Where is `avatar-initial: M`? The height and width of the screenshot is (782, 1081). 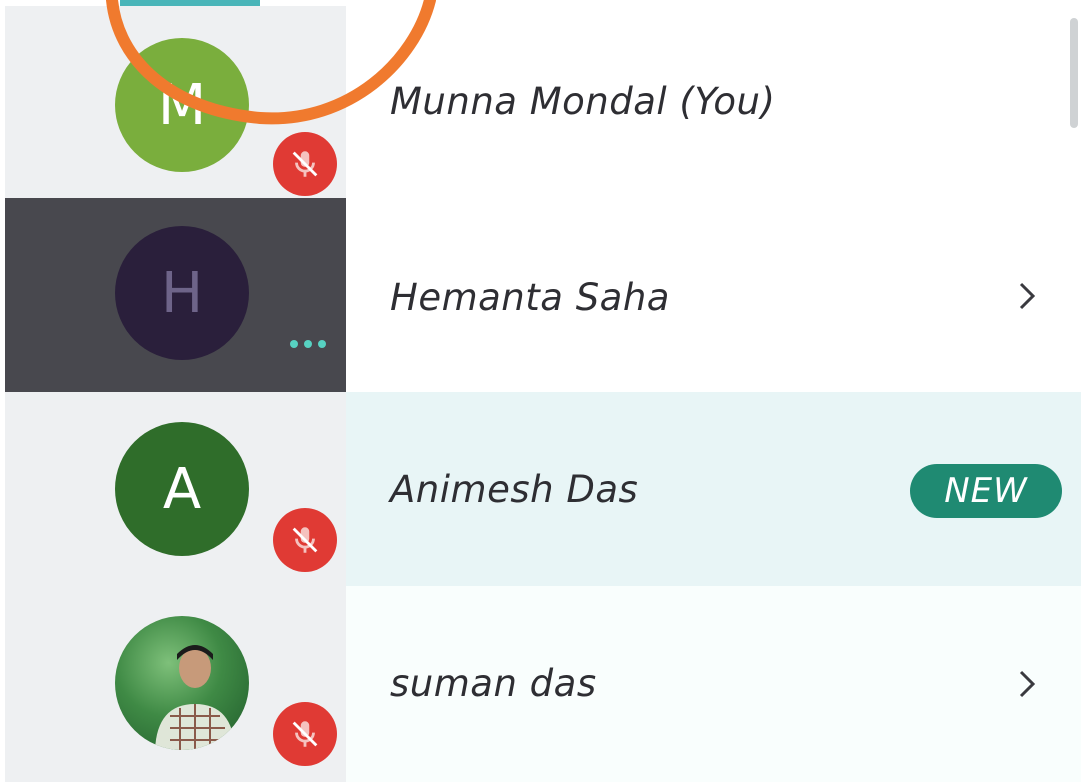 avatar-initial: M is located at coordinates (182, 105).